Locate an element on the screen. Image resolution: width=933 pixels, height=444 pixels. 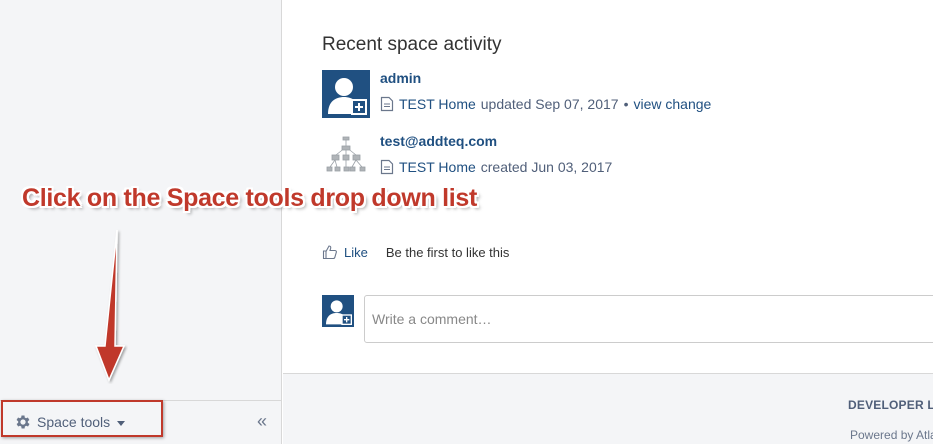
like-row: Like Be the first to like this is located at coordinates (415, 252).